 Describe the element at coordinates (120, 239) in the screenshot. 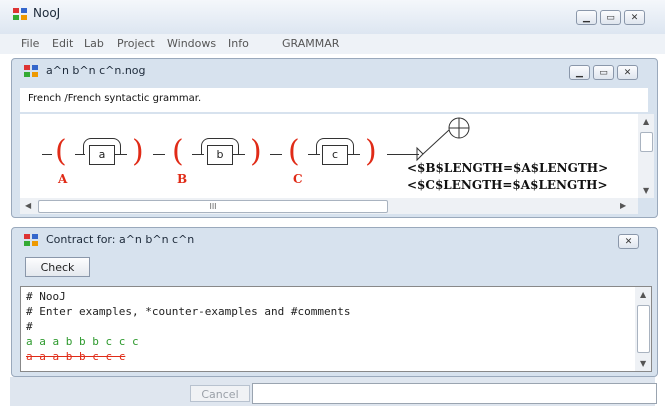

I see `contract-window-title: Contract for: a^n b^n c^n` at that location.